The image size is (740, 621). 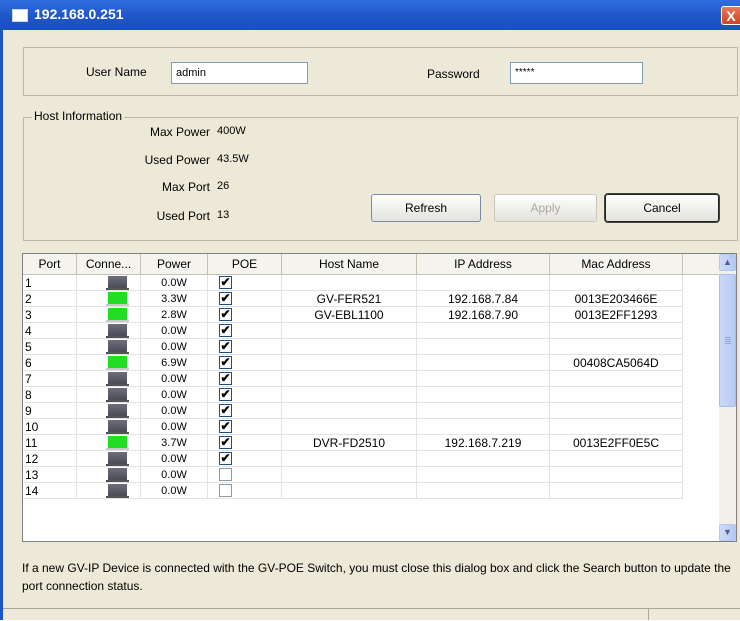 What do you see at coordinates (727, 340) in the screenshot?
I see `scroll-thumb` at bounding box center [727, 340].